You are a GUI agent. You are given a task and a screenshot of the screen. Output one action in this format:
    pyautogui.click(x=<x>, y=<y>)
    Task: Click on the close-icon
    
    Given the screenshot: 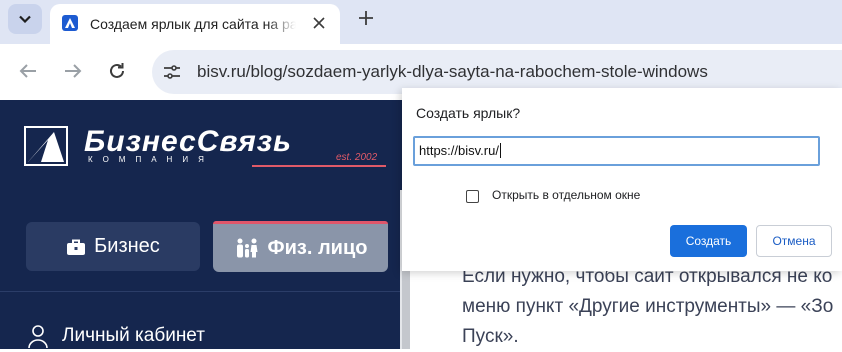 What is the action you would take?
    pyautogui.click(x=319, y=23)
    